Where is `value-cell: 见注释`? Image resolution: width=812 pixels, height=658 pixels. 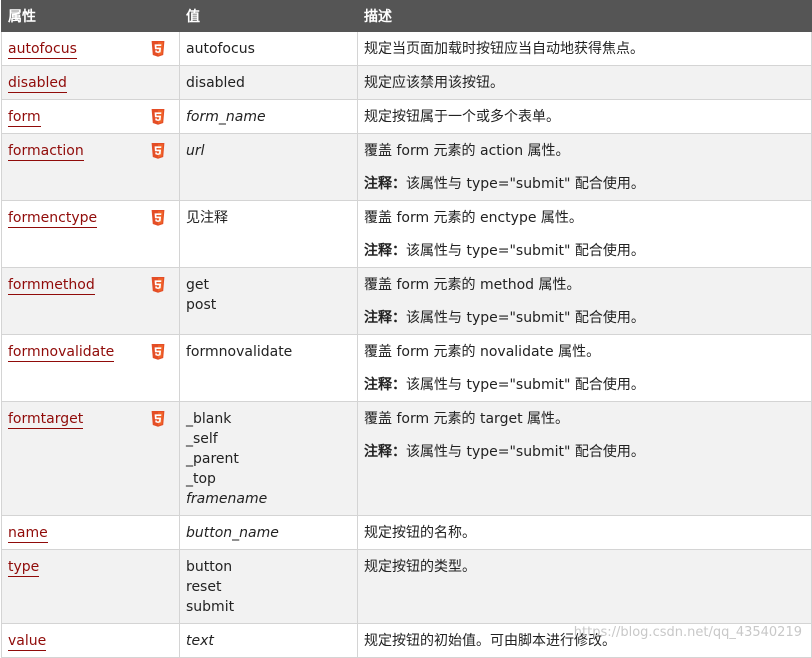 value-cell: 见注释 is located at coordinates (268, 234).